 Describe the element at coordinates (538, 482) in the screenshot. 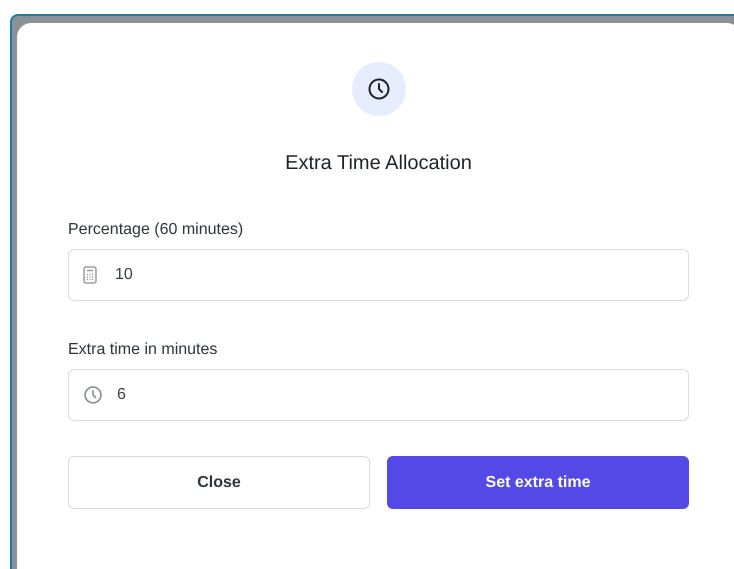

I see `set-extra-time-button: Set extra time` at that location.